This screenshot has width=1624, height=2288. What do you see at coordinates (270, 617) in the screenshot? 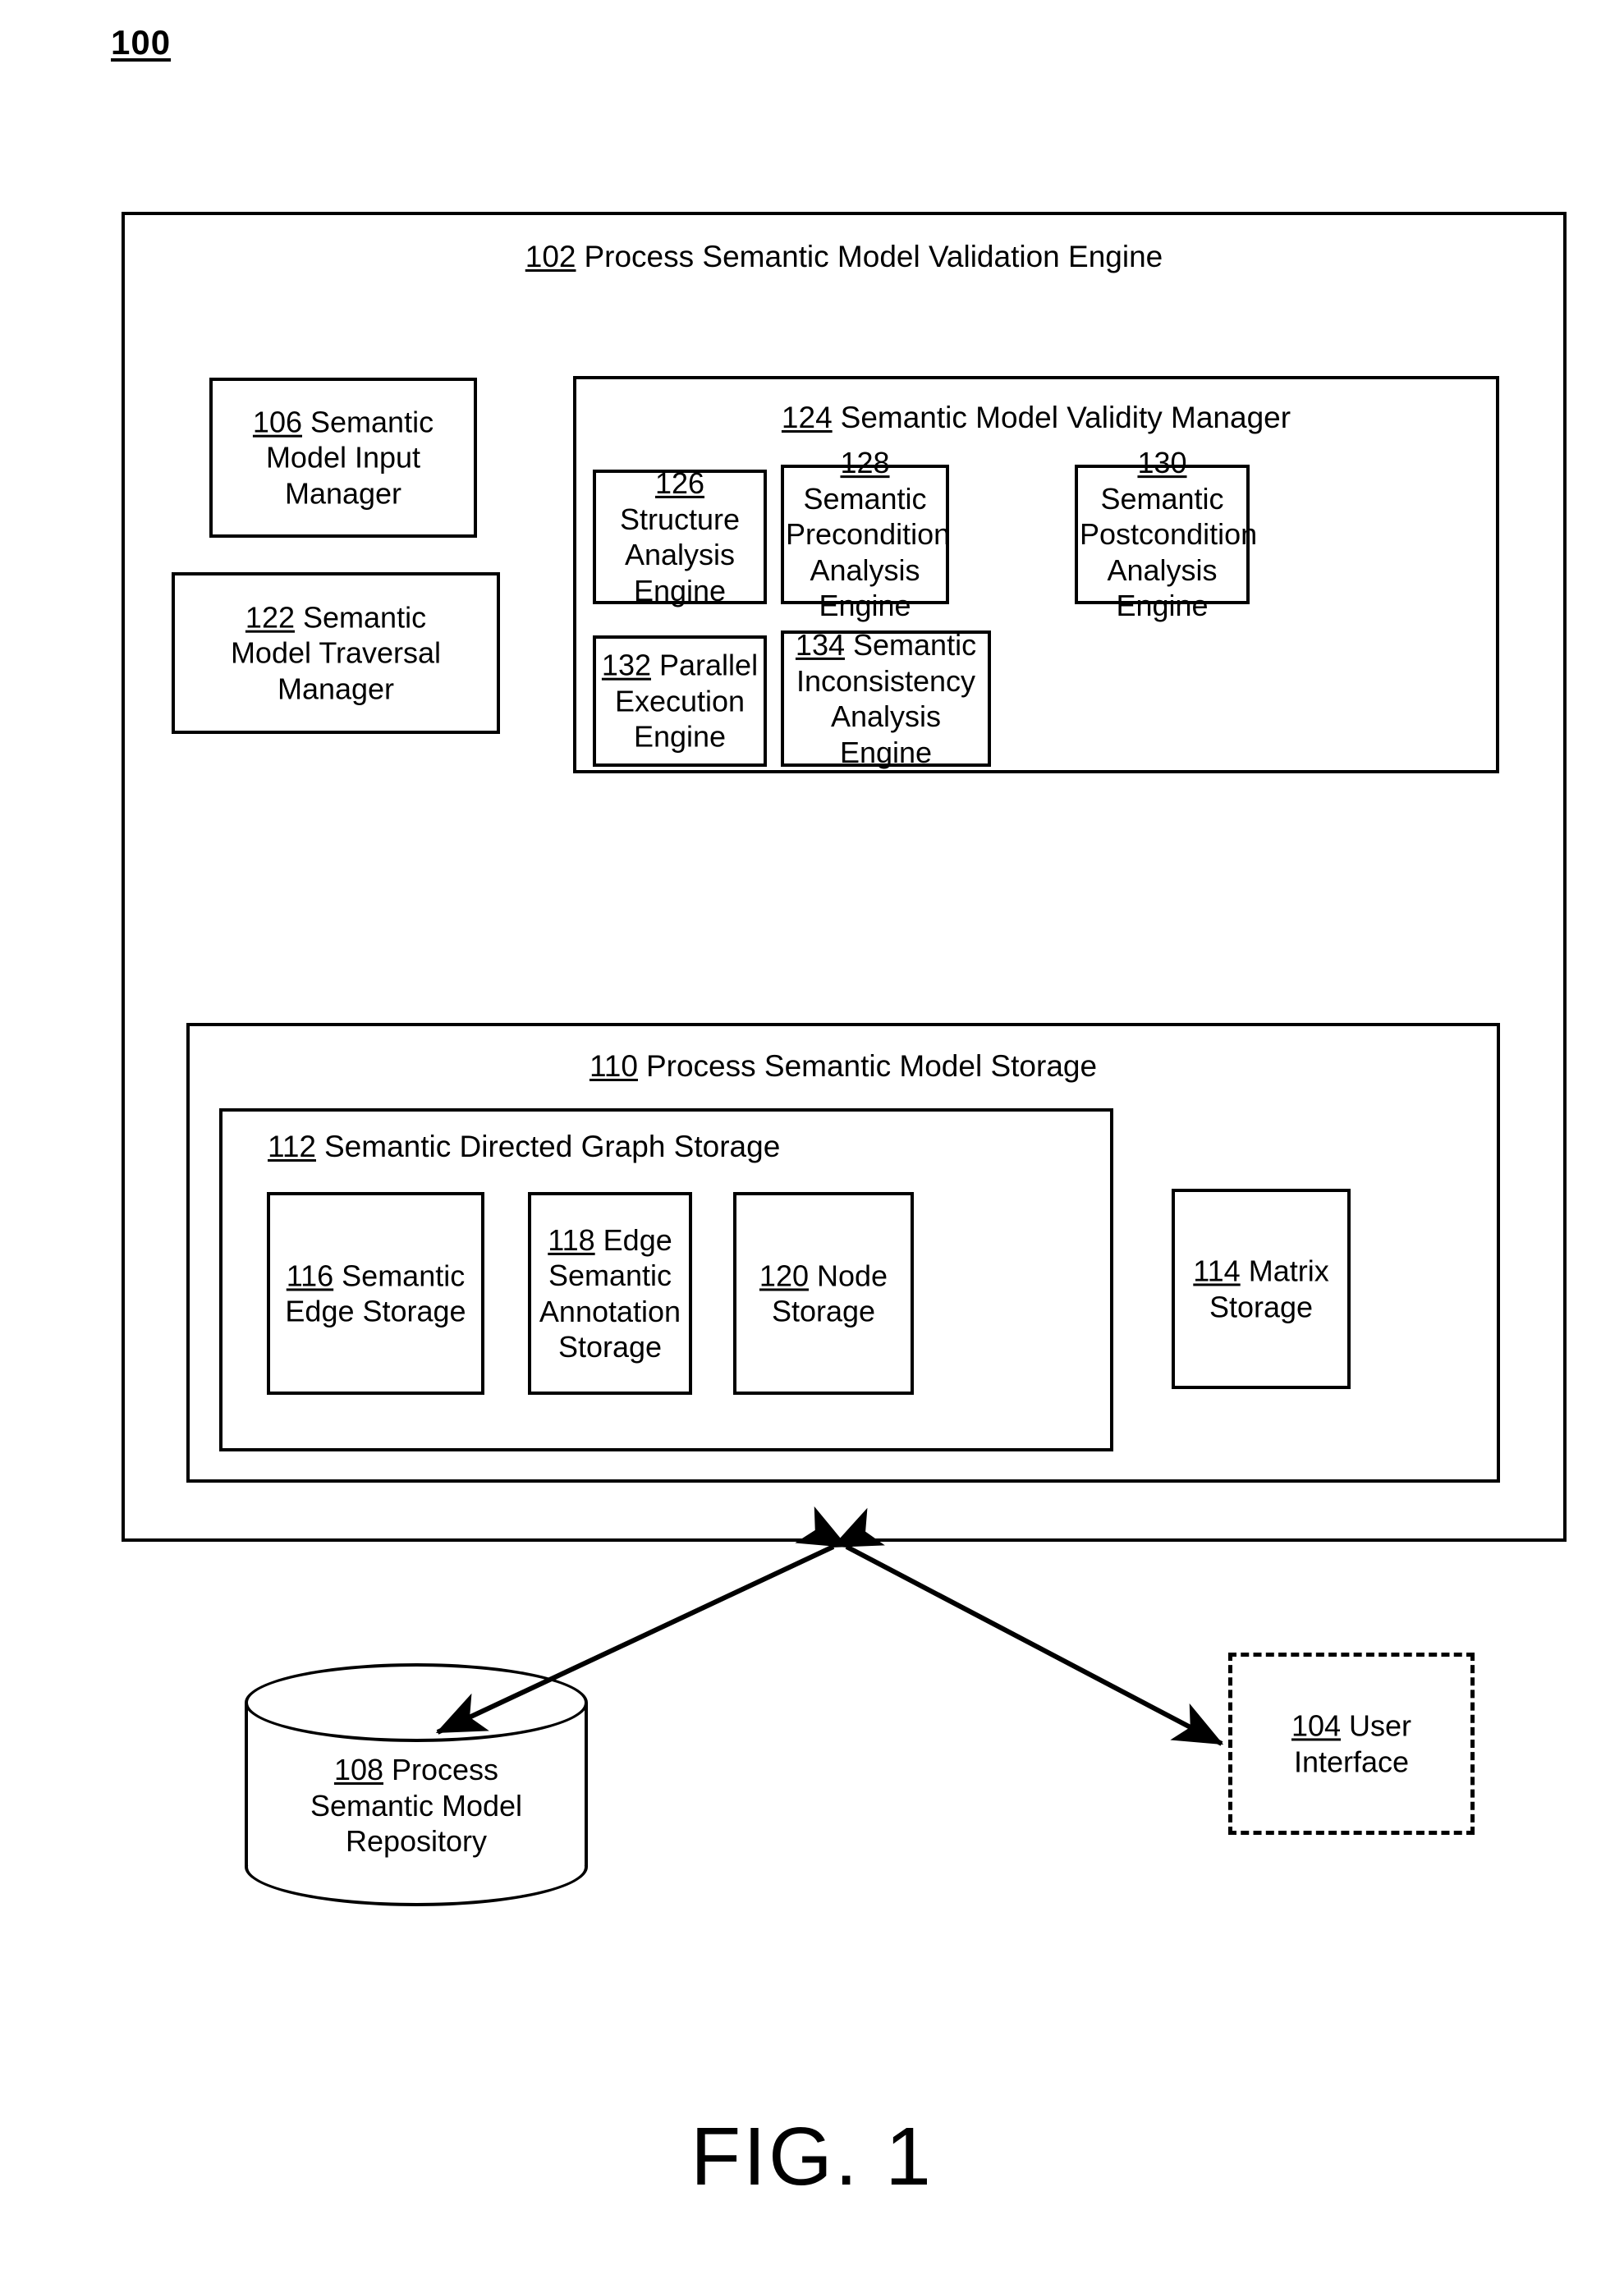
I see `traversal-manager-ref: 122` at bounding box center [270, 617].